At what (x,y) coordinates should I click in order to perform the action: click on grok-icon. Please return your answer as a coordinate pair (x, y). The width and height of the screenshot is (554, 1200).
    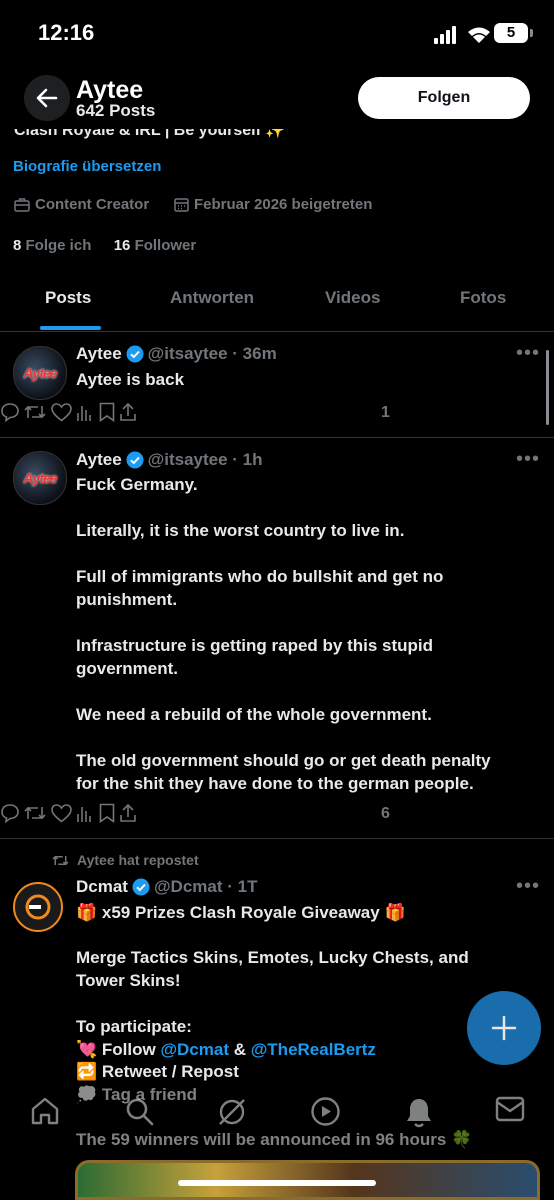
    Looking at the image, I should click on (232, 1112).